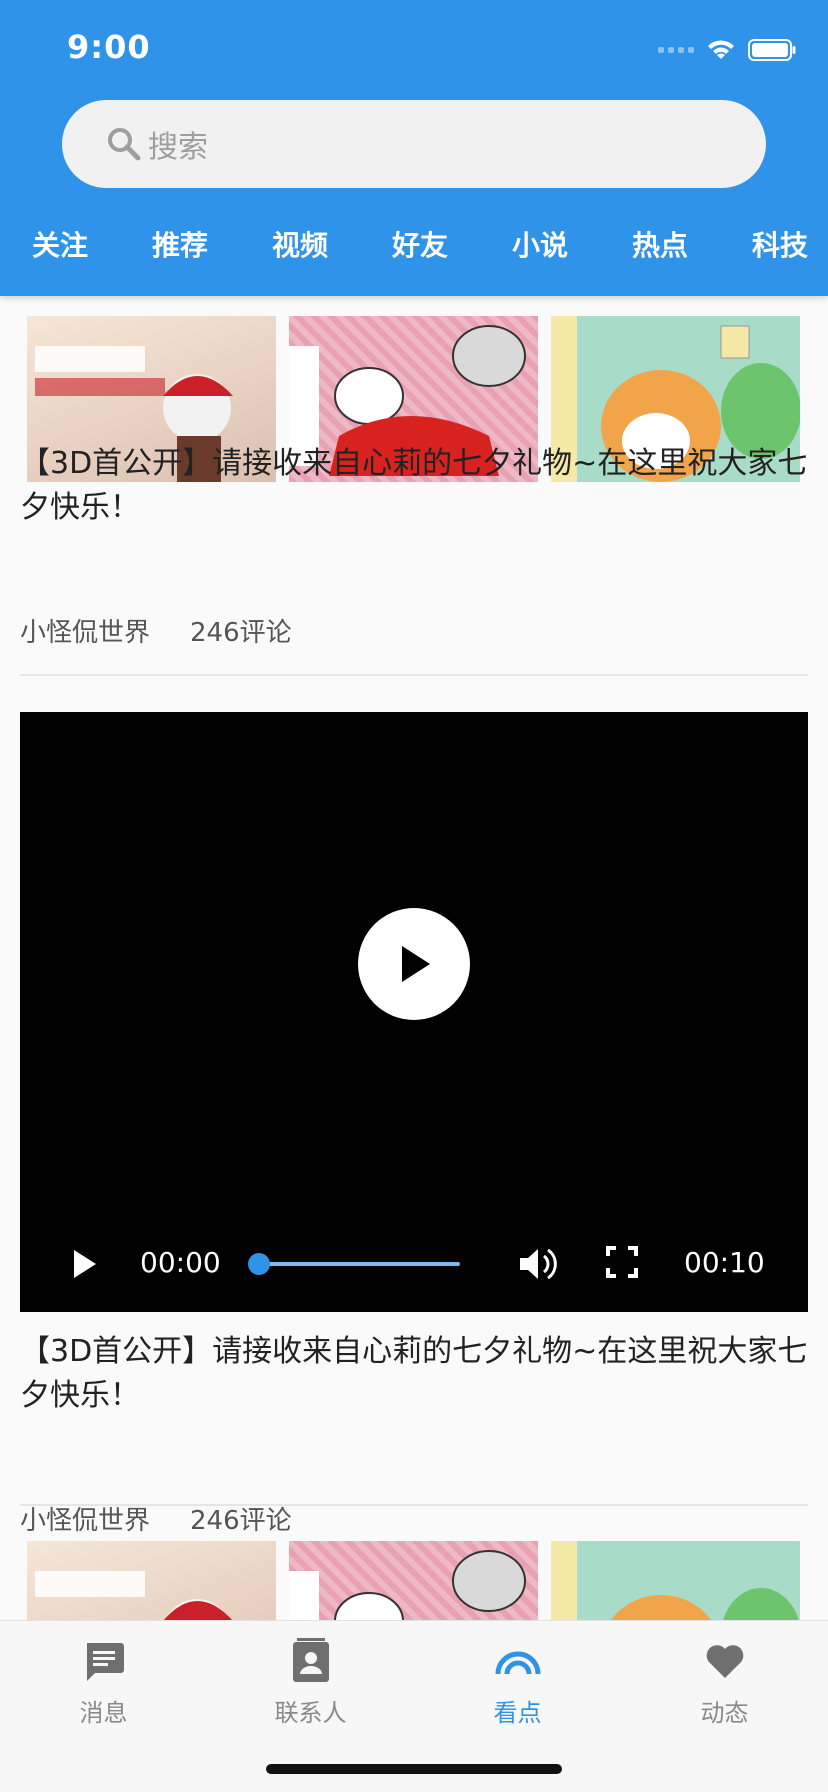  I want to click on heart-icon, so click(724, 1661).